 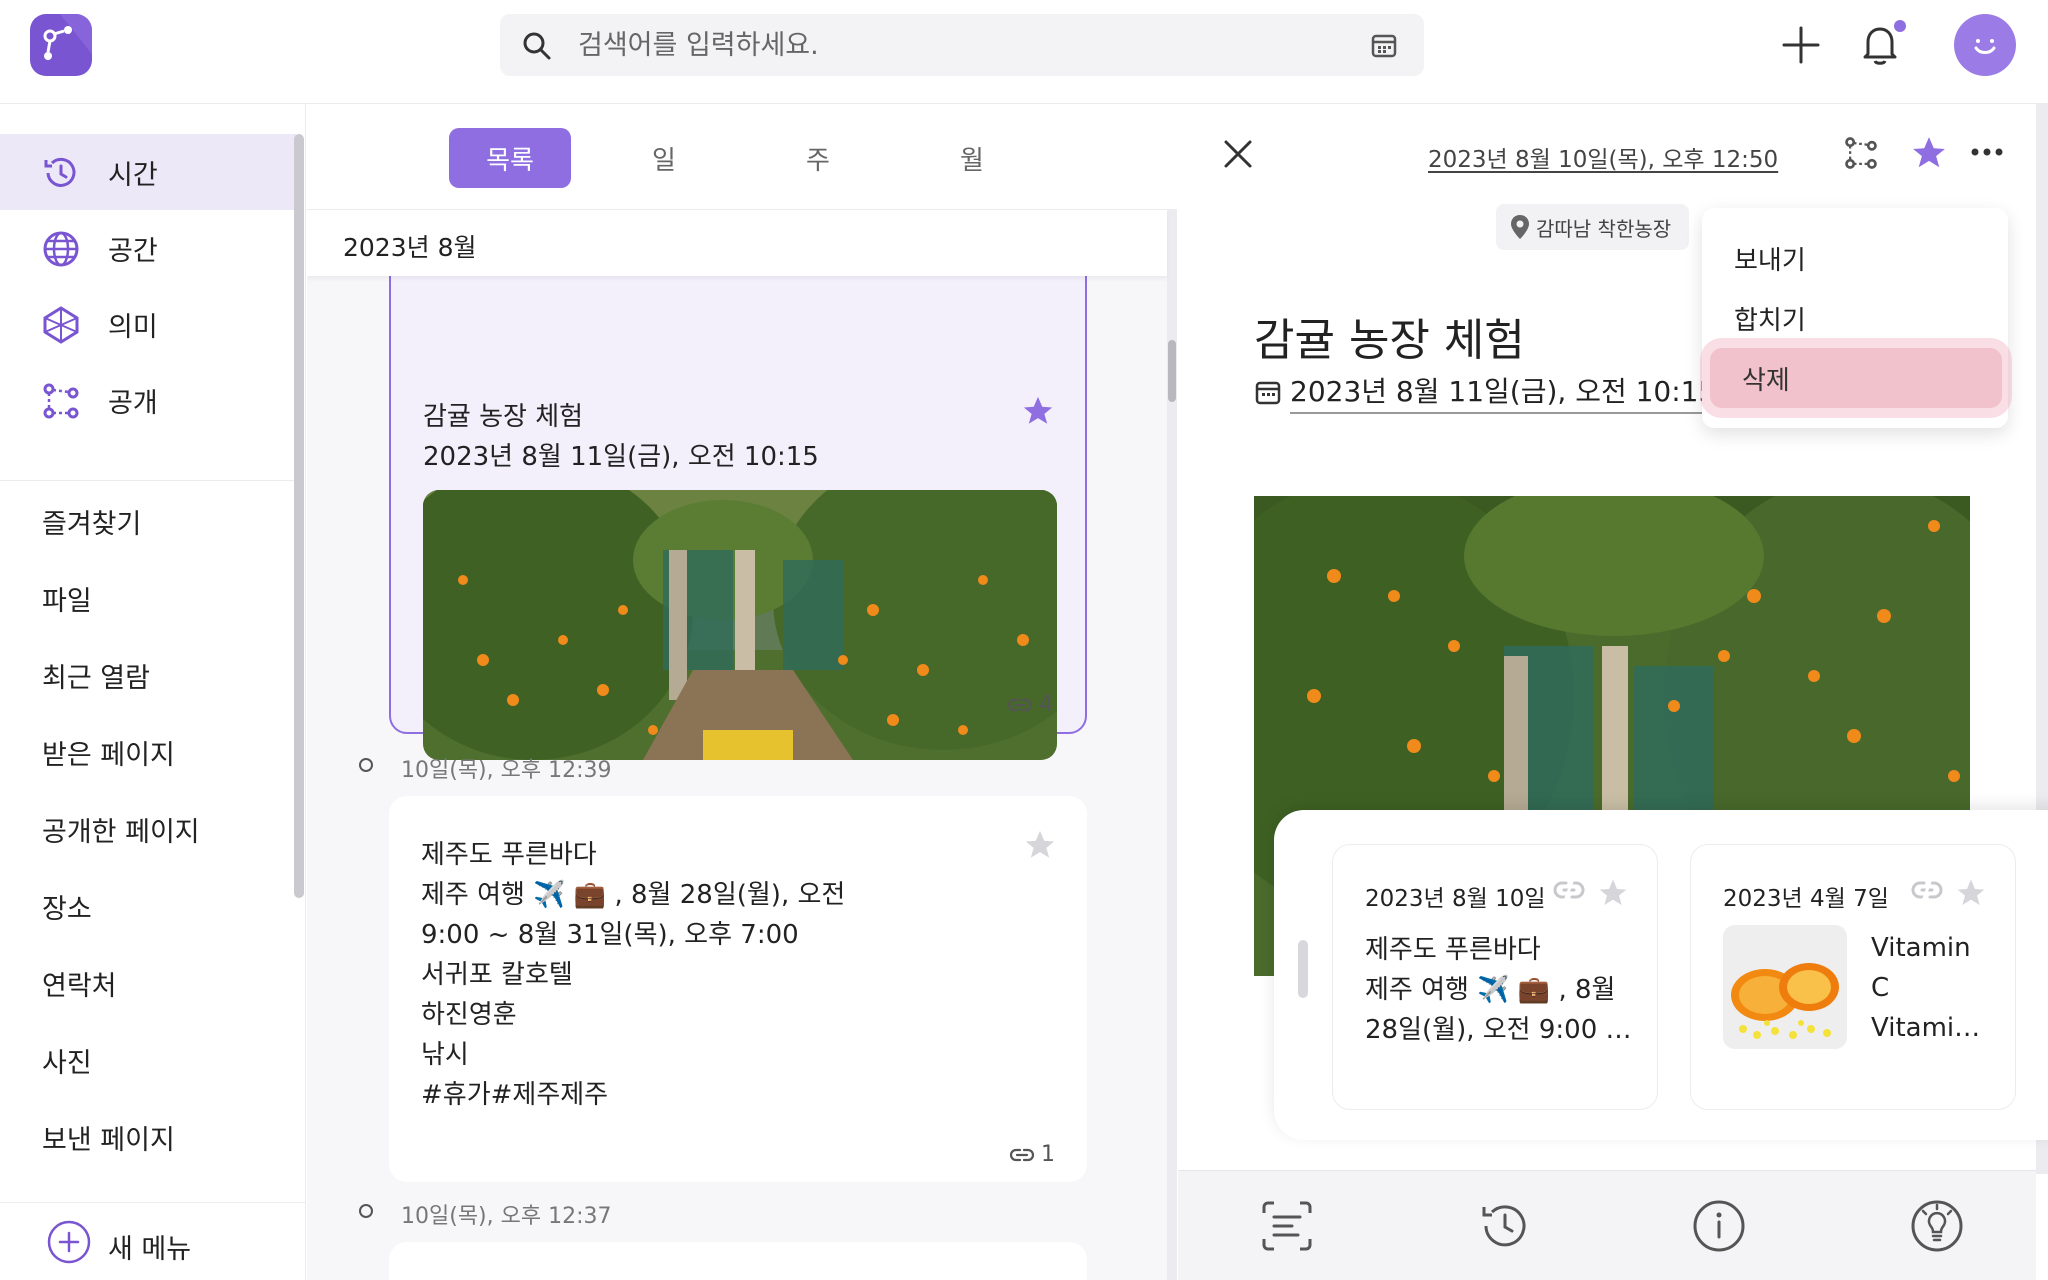 What do you see at coordinates (1937, 1226) in the screenshot?
I see `lightbulb-icon` at bounding box center [1937, 1226].